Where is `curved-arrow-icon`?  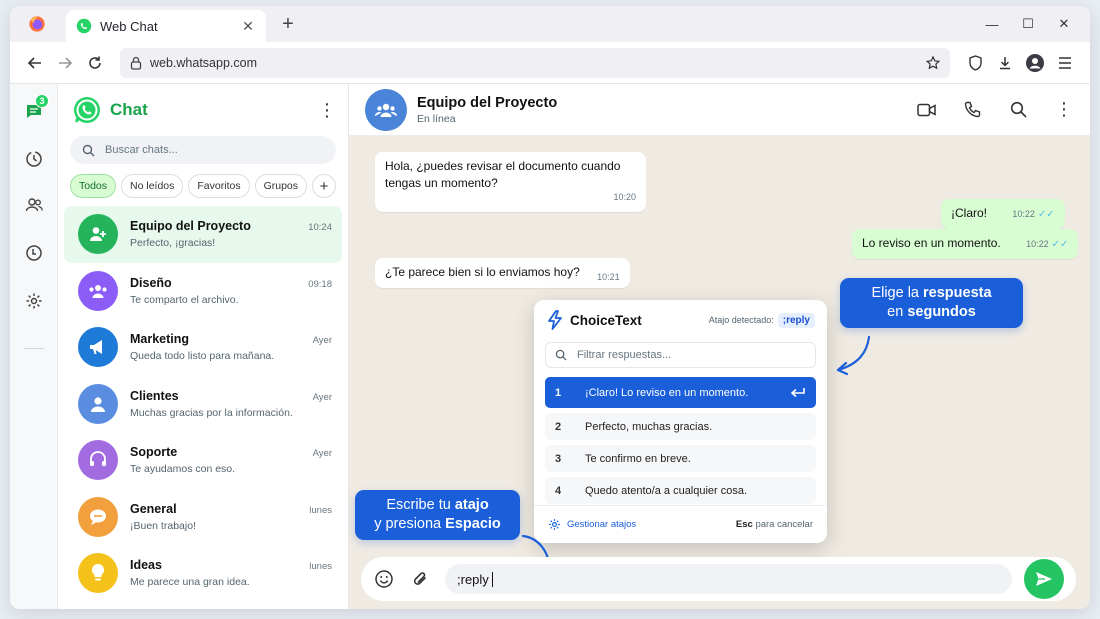
curved-arrow-icon is located at coordinates (853, 355).